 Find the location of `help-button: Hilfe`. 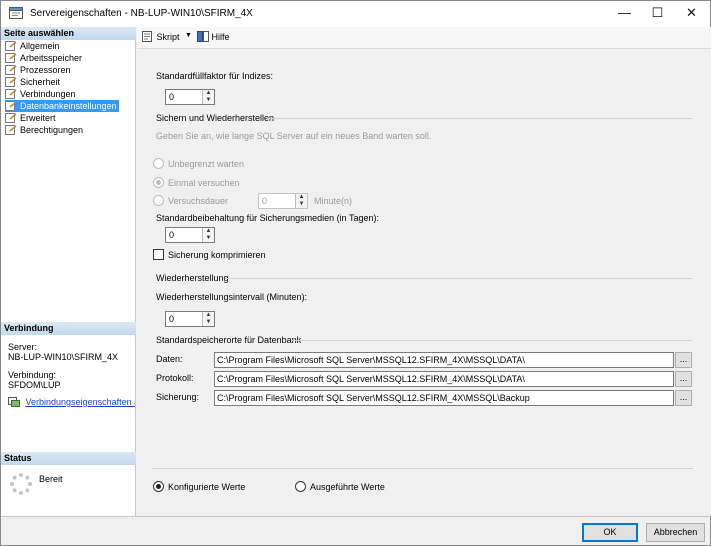

help-button: Hilfe is located at coordinates (213, 36).